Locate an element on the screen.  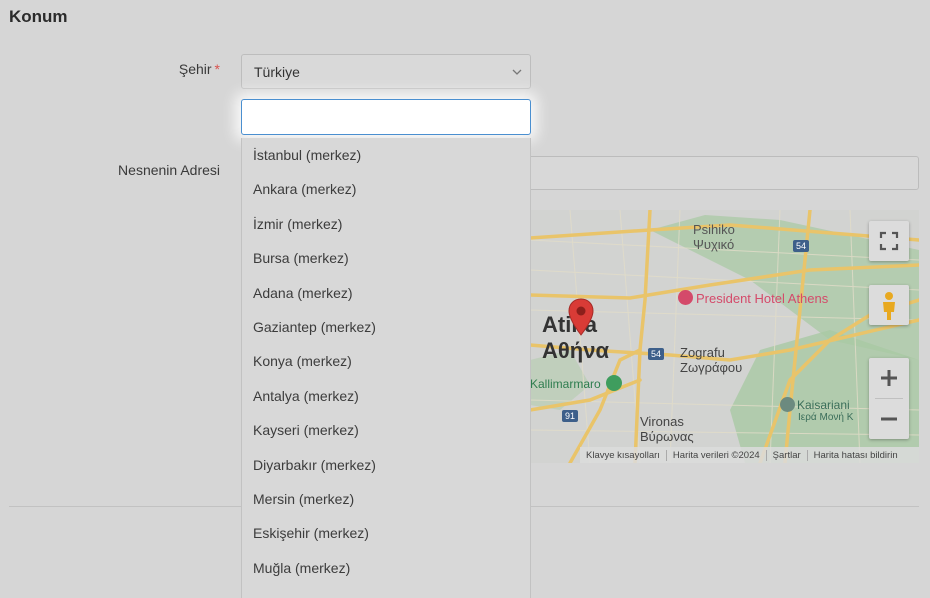
city-option: Gaziantep (merkez) is located at coordinates (386, 327).